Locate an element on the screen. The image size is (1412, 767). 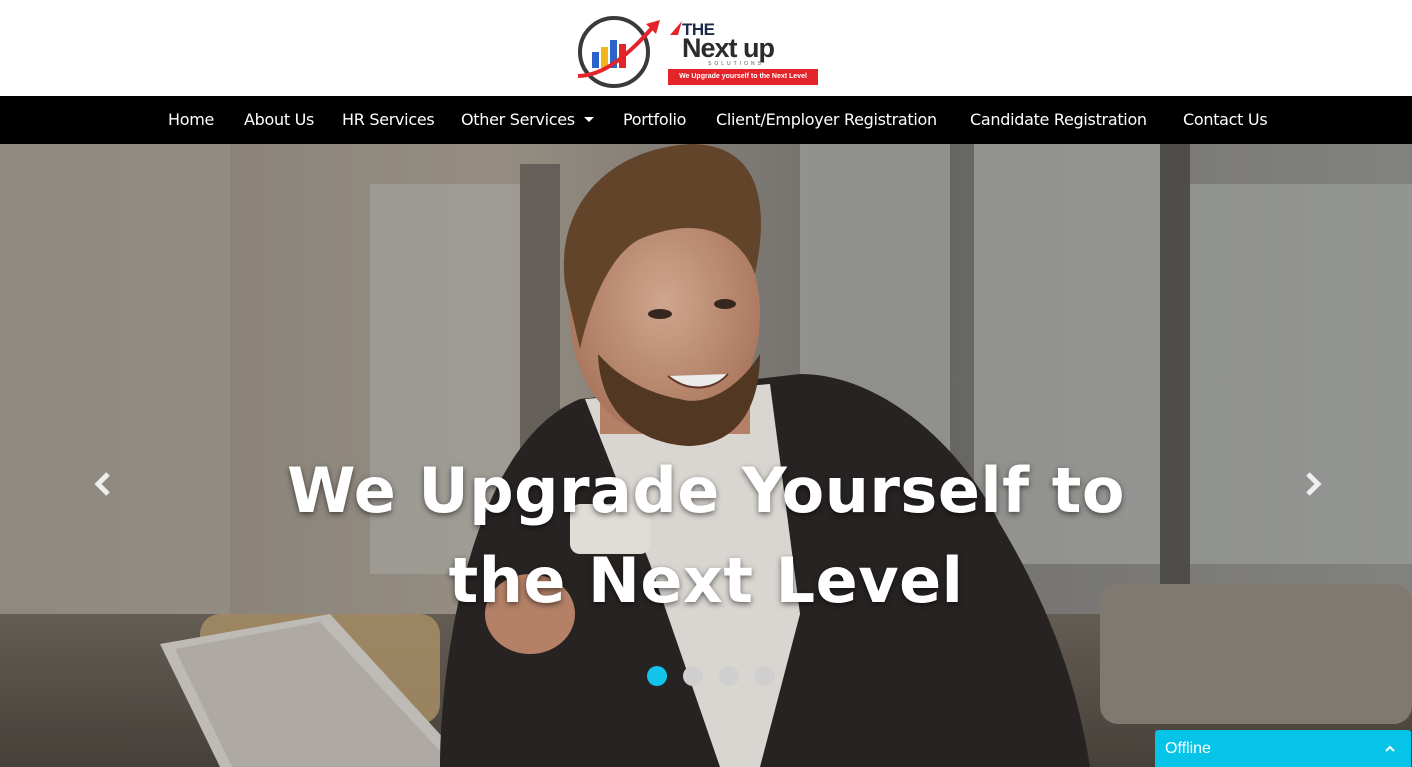
logo-nextup-text: Next up is located at coordinates (728, 48).